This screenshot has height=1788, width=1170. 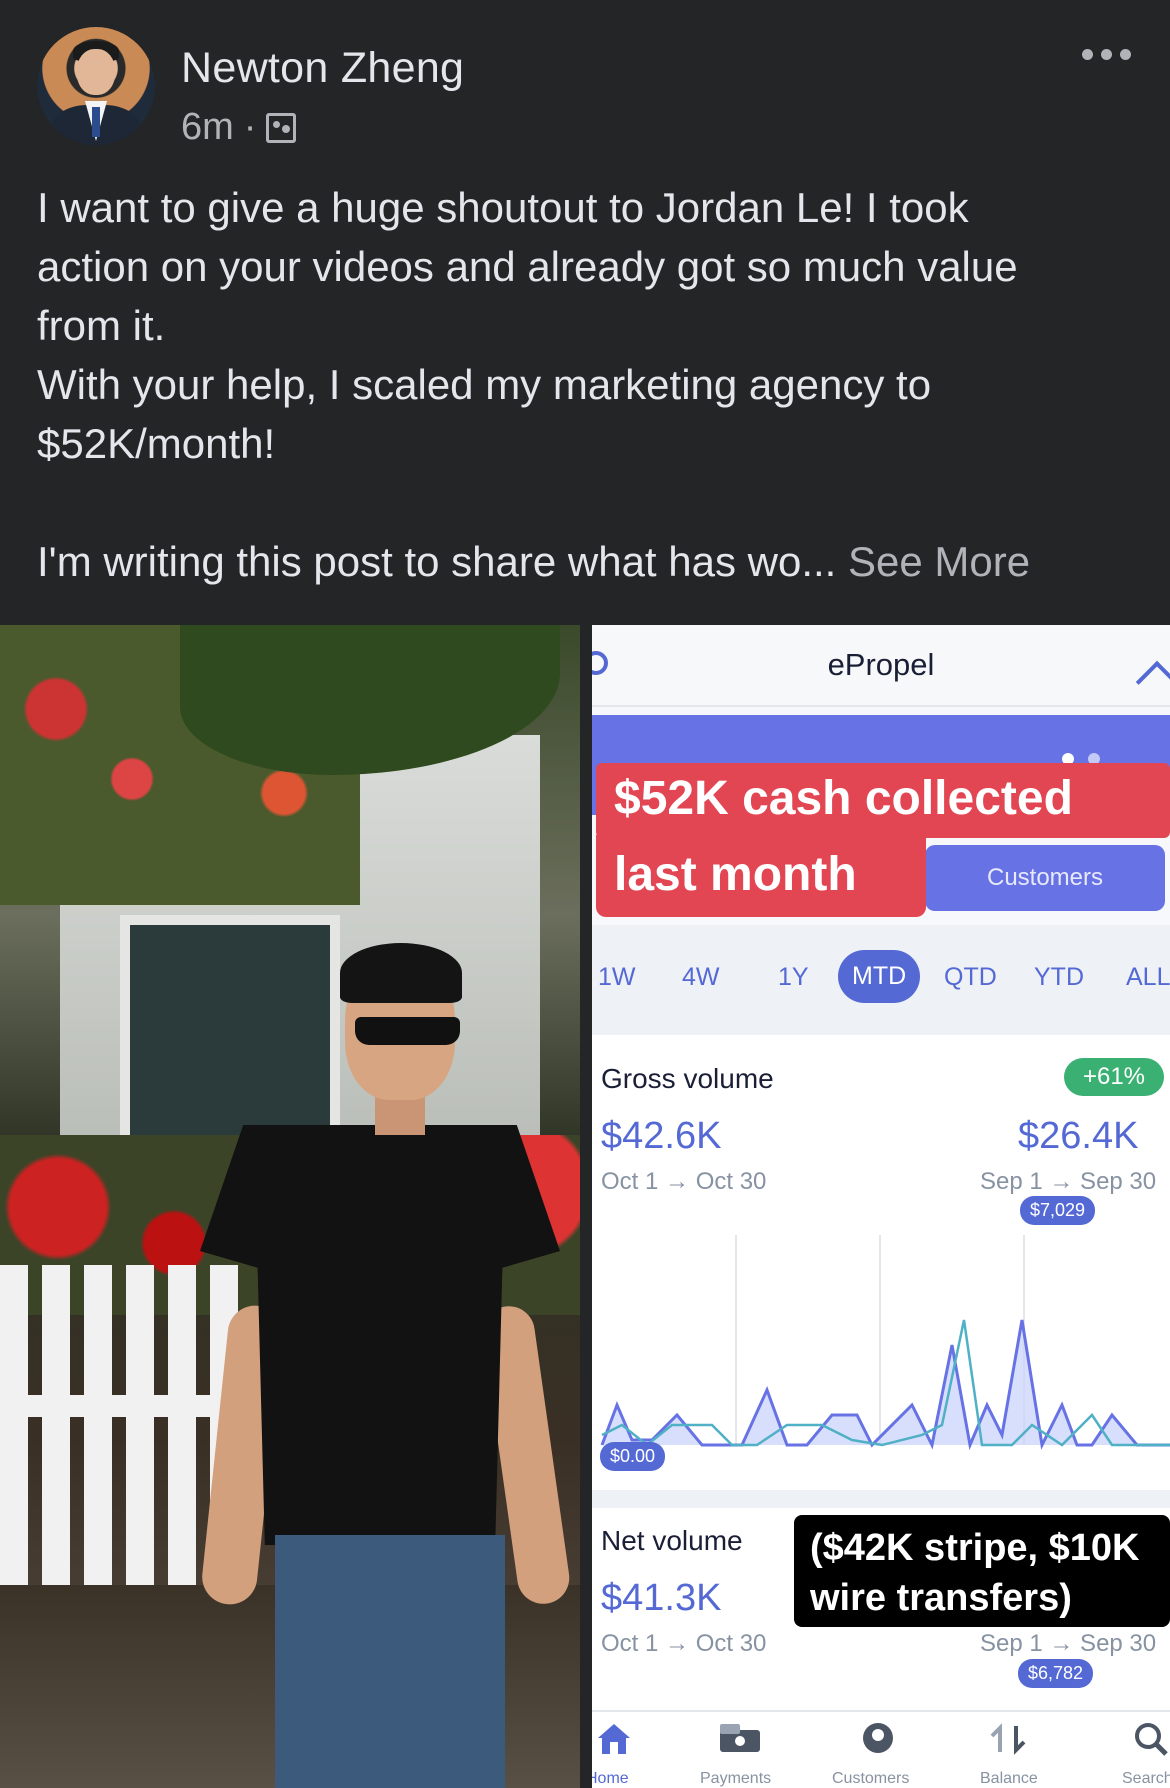 I want to click on range-qtd: QTD, so click(x=970, y=977).